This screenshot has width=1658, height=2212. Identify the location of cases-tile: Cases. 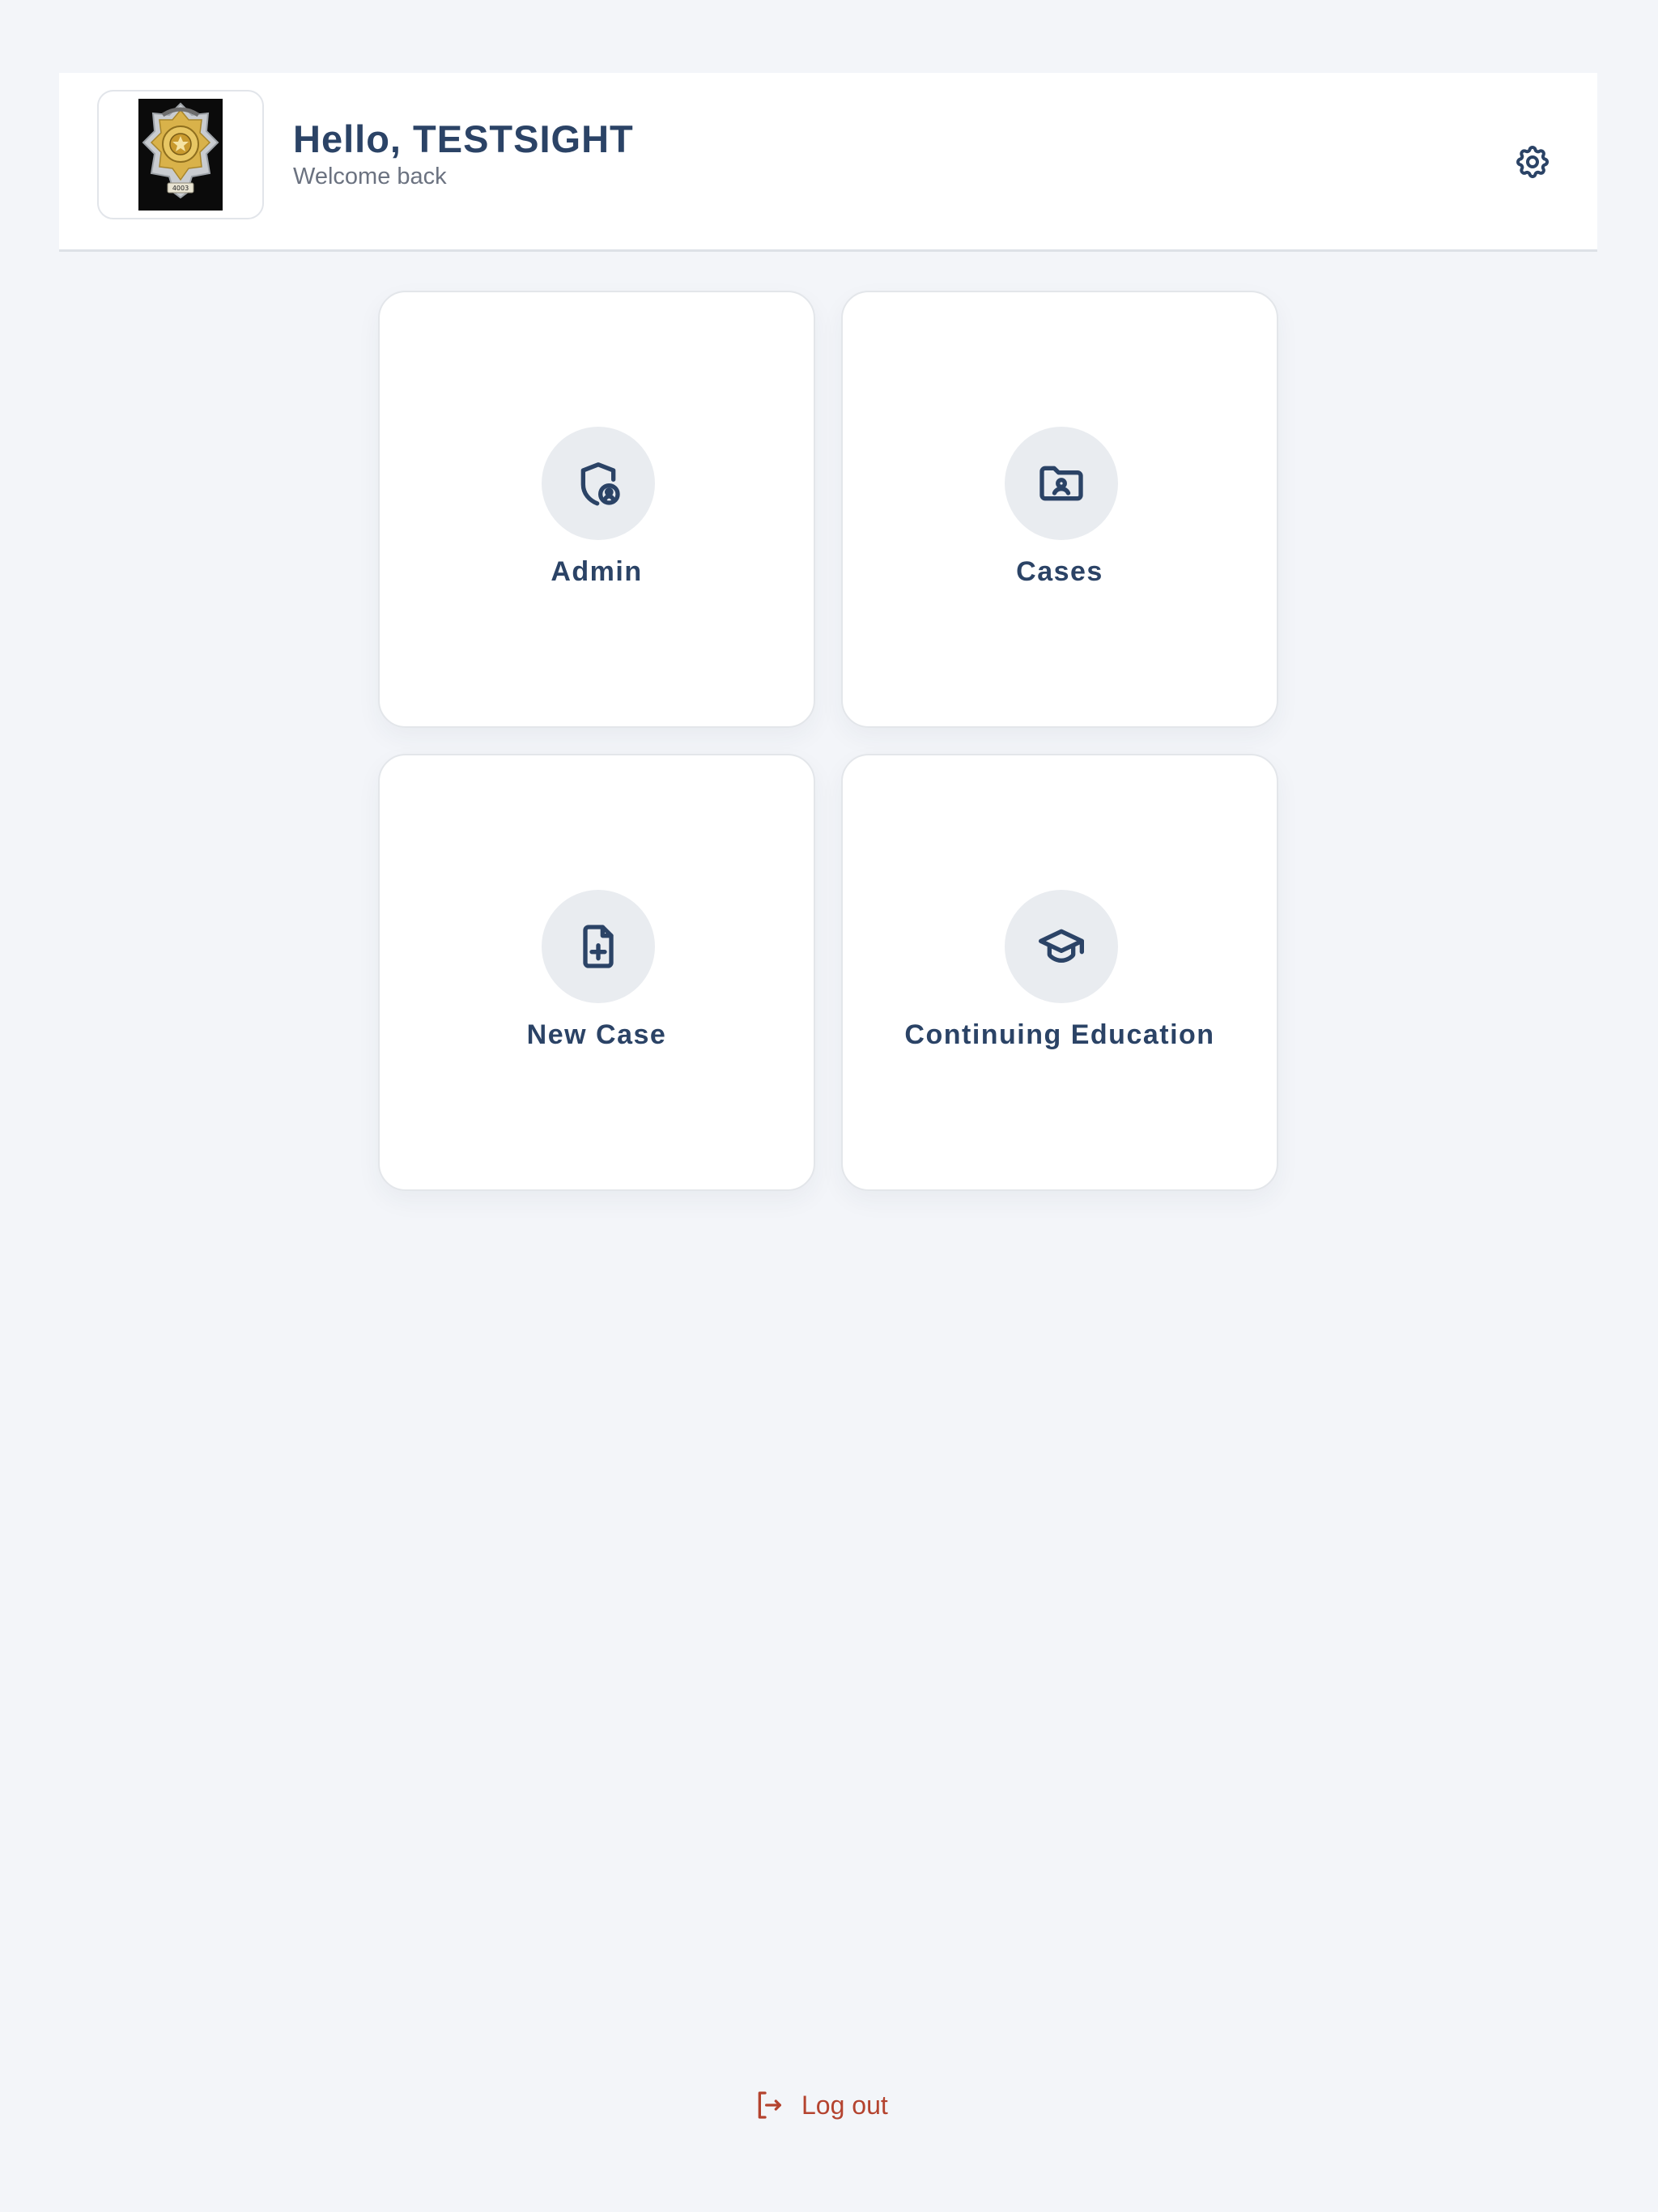
(1059, 510).